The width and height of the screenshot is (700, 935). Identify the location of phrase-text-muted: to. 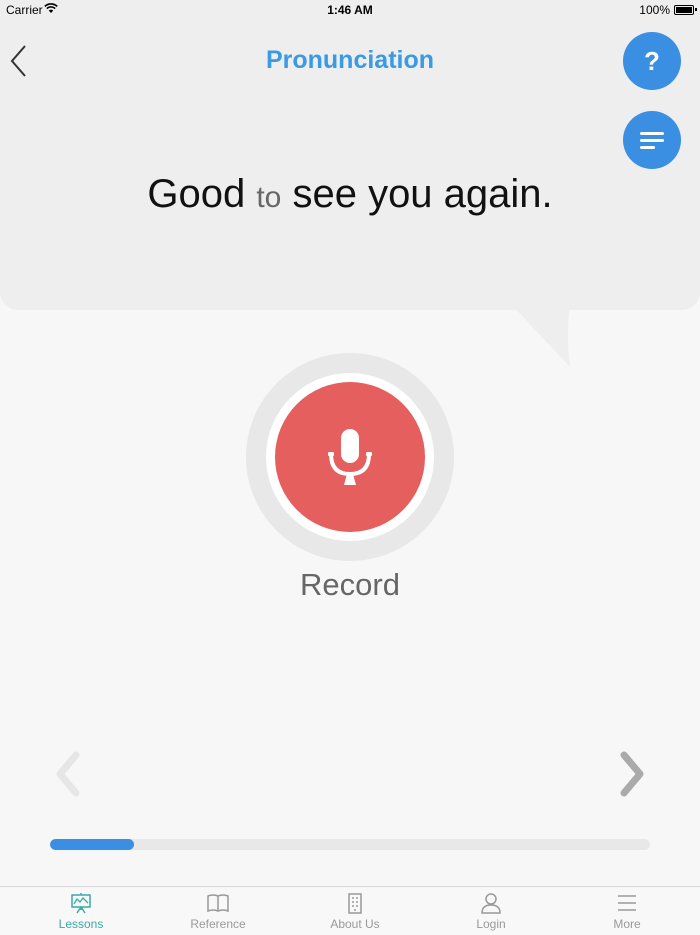
(269, 197).